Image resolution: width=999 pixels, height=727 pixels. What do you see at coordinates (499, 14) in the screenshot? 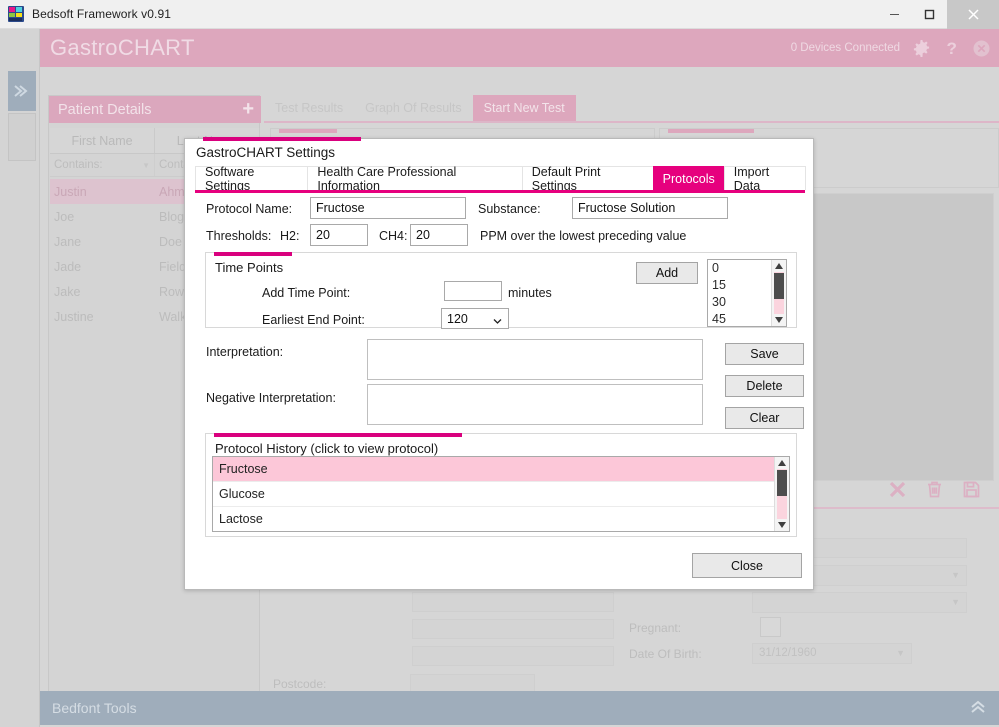
I see `window-titlebar: Bedsoft Framework v0.91` at bounding box center [499, 14].